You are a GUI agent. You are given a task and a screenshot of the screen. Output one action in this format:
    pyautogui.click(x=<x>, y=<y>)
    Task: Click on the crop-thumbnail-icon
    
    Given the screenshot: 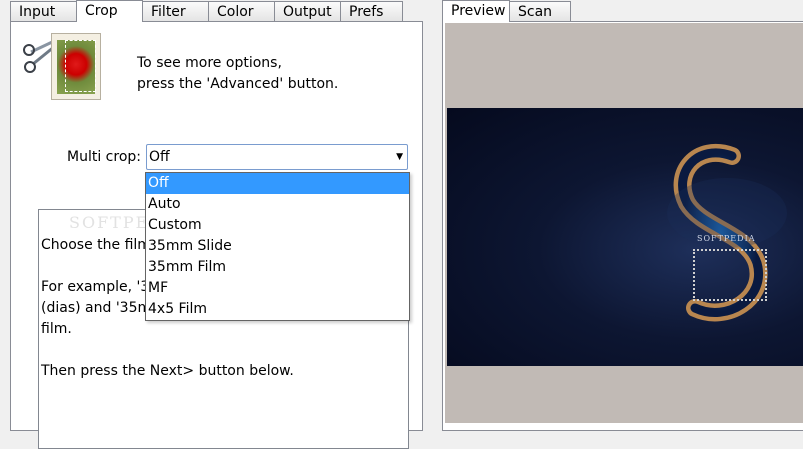 What is the action you would take?
    pyautogui.click(x=76, y=66)
    